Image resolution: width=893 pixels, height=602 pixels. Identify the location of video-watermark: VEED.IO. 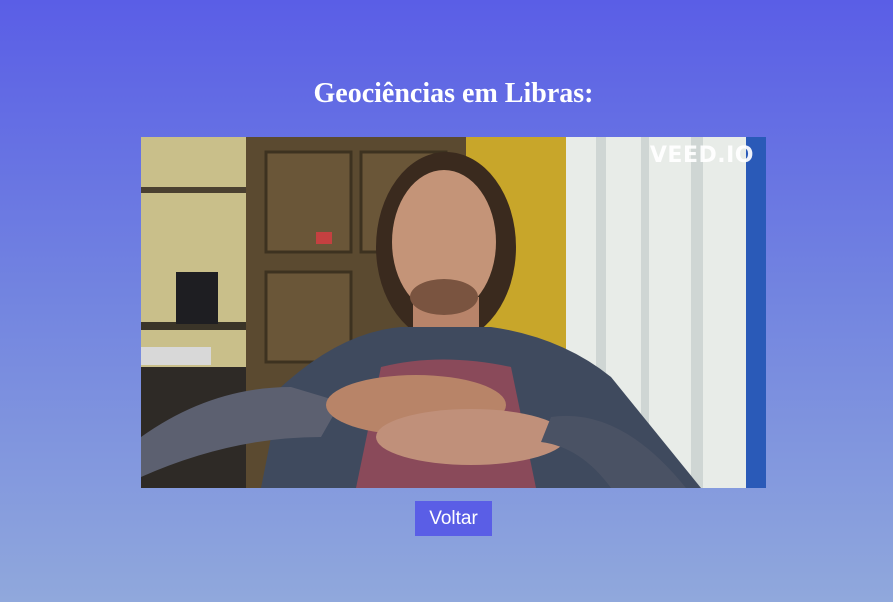
(701, 155).